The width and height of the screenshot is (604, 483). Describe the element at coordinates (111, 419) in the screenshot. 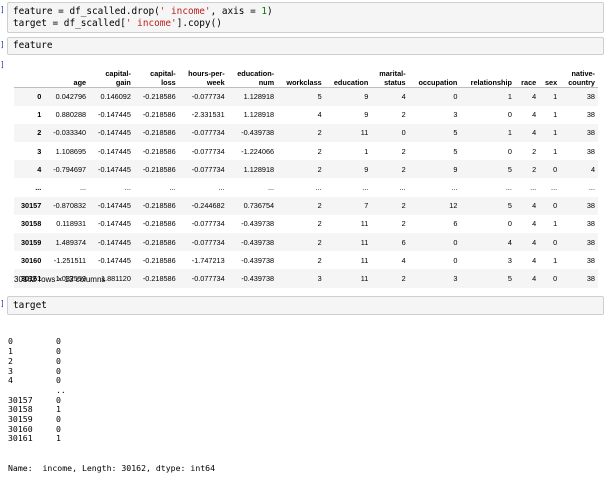

I see `series-row: 30159 0` at that location.